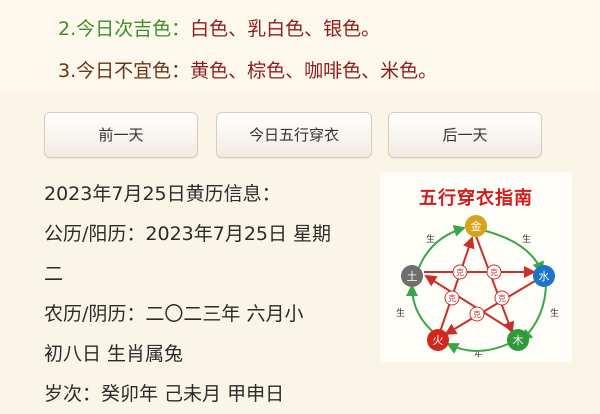 Image resolution: width=600 pixels, height=414 pixels. Describe the element at coordinates (124, 29) in the screenshot. I see `secondary-lucky-label: 2.今日次吉色：` at that location.